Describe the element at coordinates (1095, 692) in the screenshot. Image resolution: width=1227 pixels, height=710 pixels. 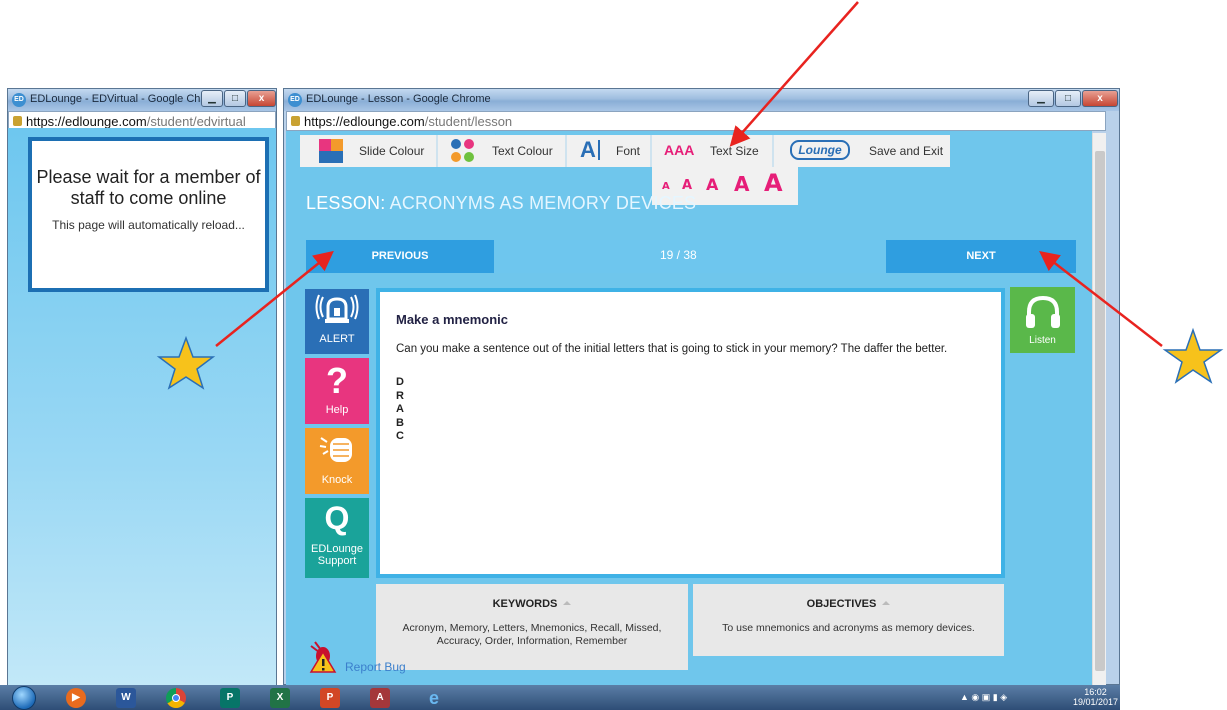
I see `clock-time: 16:02` at that location.